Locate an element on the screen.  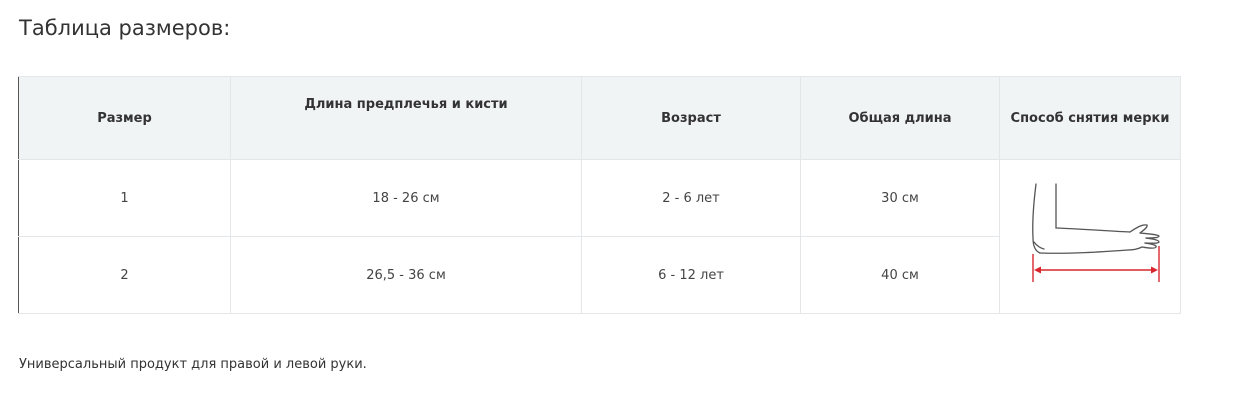
cell-forearm-length: 26,5 - 36 см is located at coordinates (406, 275).